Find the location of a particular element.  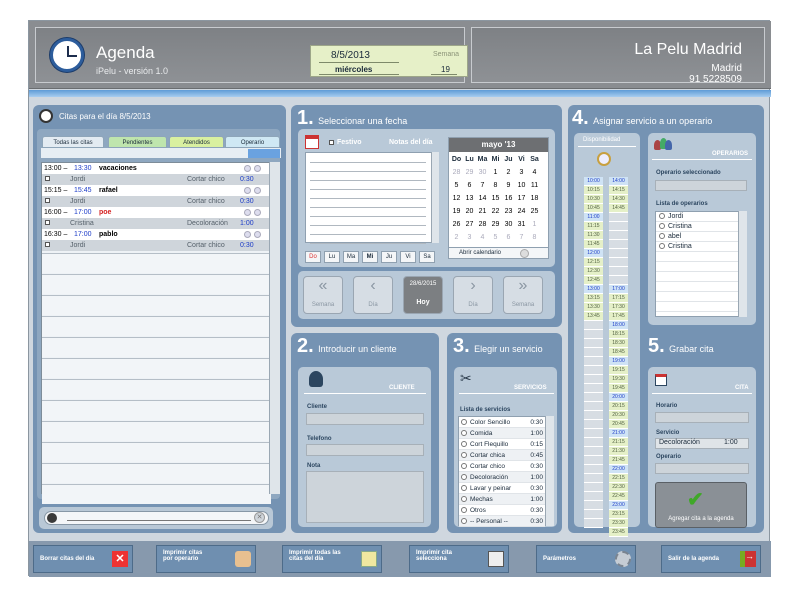

time-slot: 13:45 is located at coordinates (593, 316).